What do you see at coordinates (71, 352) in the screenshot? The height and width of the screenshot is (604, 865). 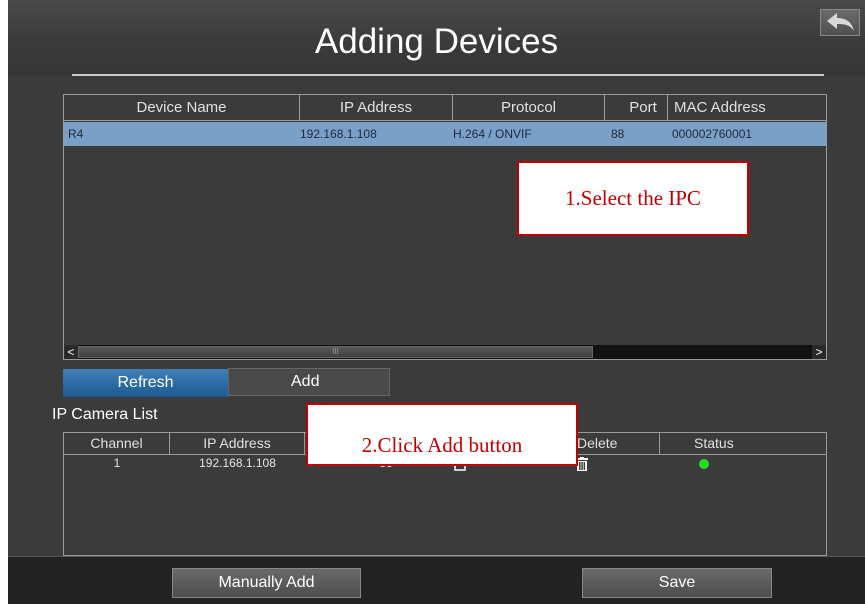 I see `scroll-left-icon: <` at bounding box center [71, 352].